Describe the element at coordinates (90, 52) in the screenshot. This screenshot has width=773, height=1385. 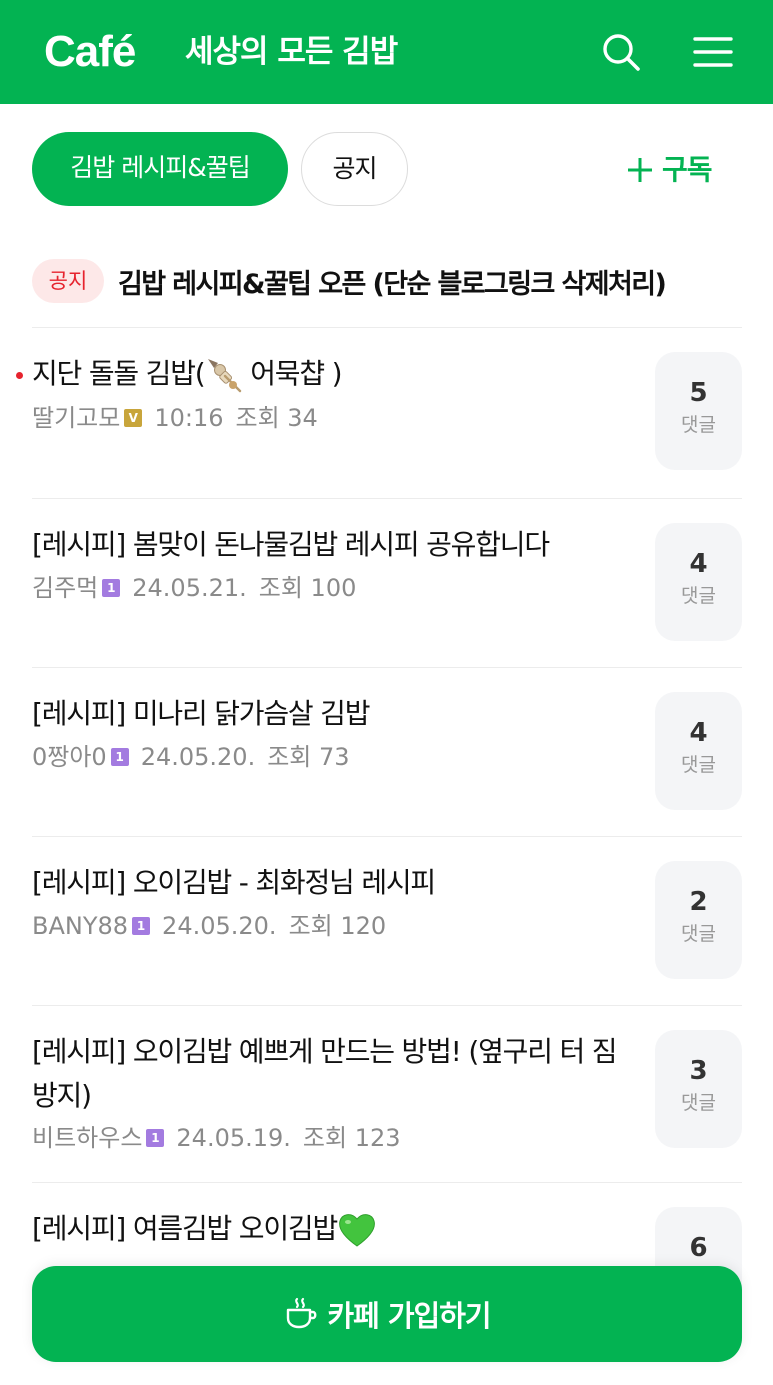
I see `cafe-logo: Café` at that location.